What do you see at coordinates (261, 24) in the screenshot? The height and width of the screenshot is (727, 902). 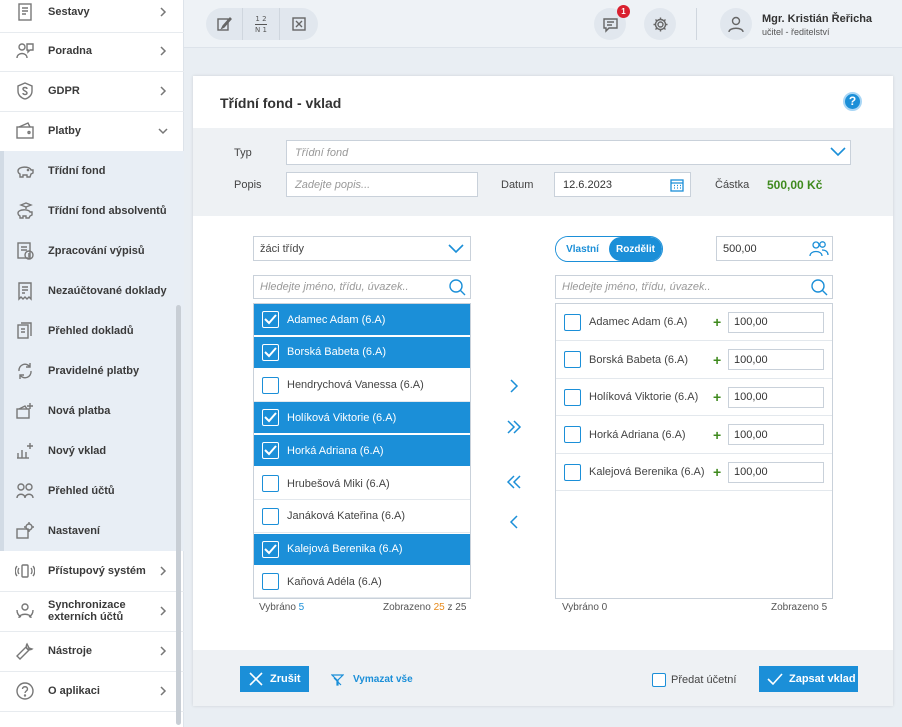 I see `numbering-button: 1 2 N 1` at bounding box center [261, 24].